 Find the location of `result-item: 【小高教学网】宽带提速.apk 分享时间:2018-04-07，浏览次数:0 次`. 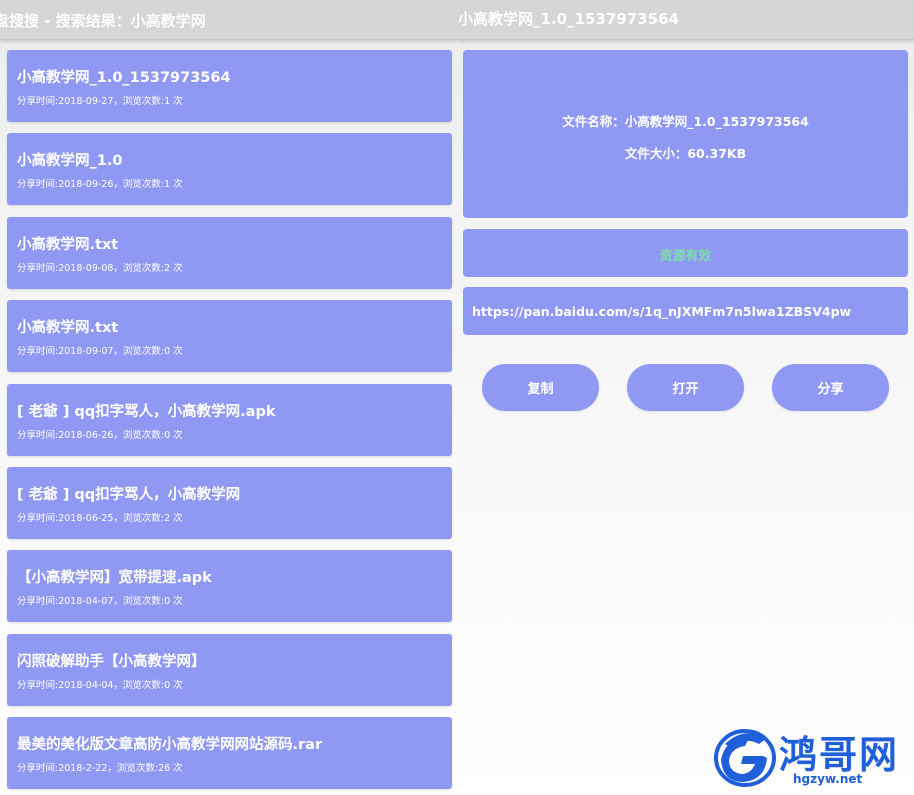

result-item: 【小高教学网】宽带提速.apk 分享时间:2018-04-07，浏览次数:0 次 is located at coordinates (229, 586).